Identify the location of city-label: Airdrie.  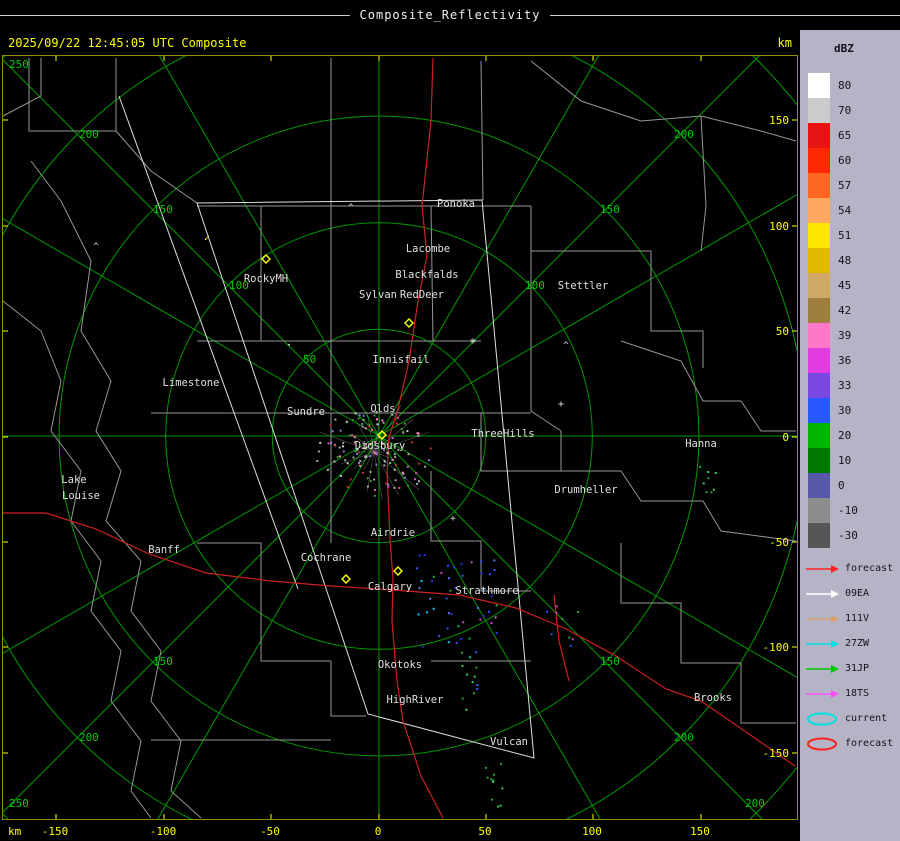
(393, 533).